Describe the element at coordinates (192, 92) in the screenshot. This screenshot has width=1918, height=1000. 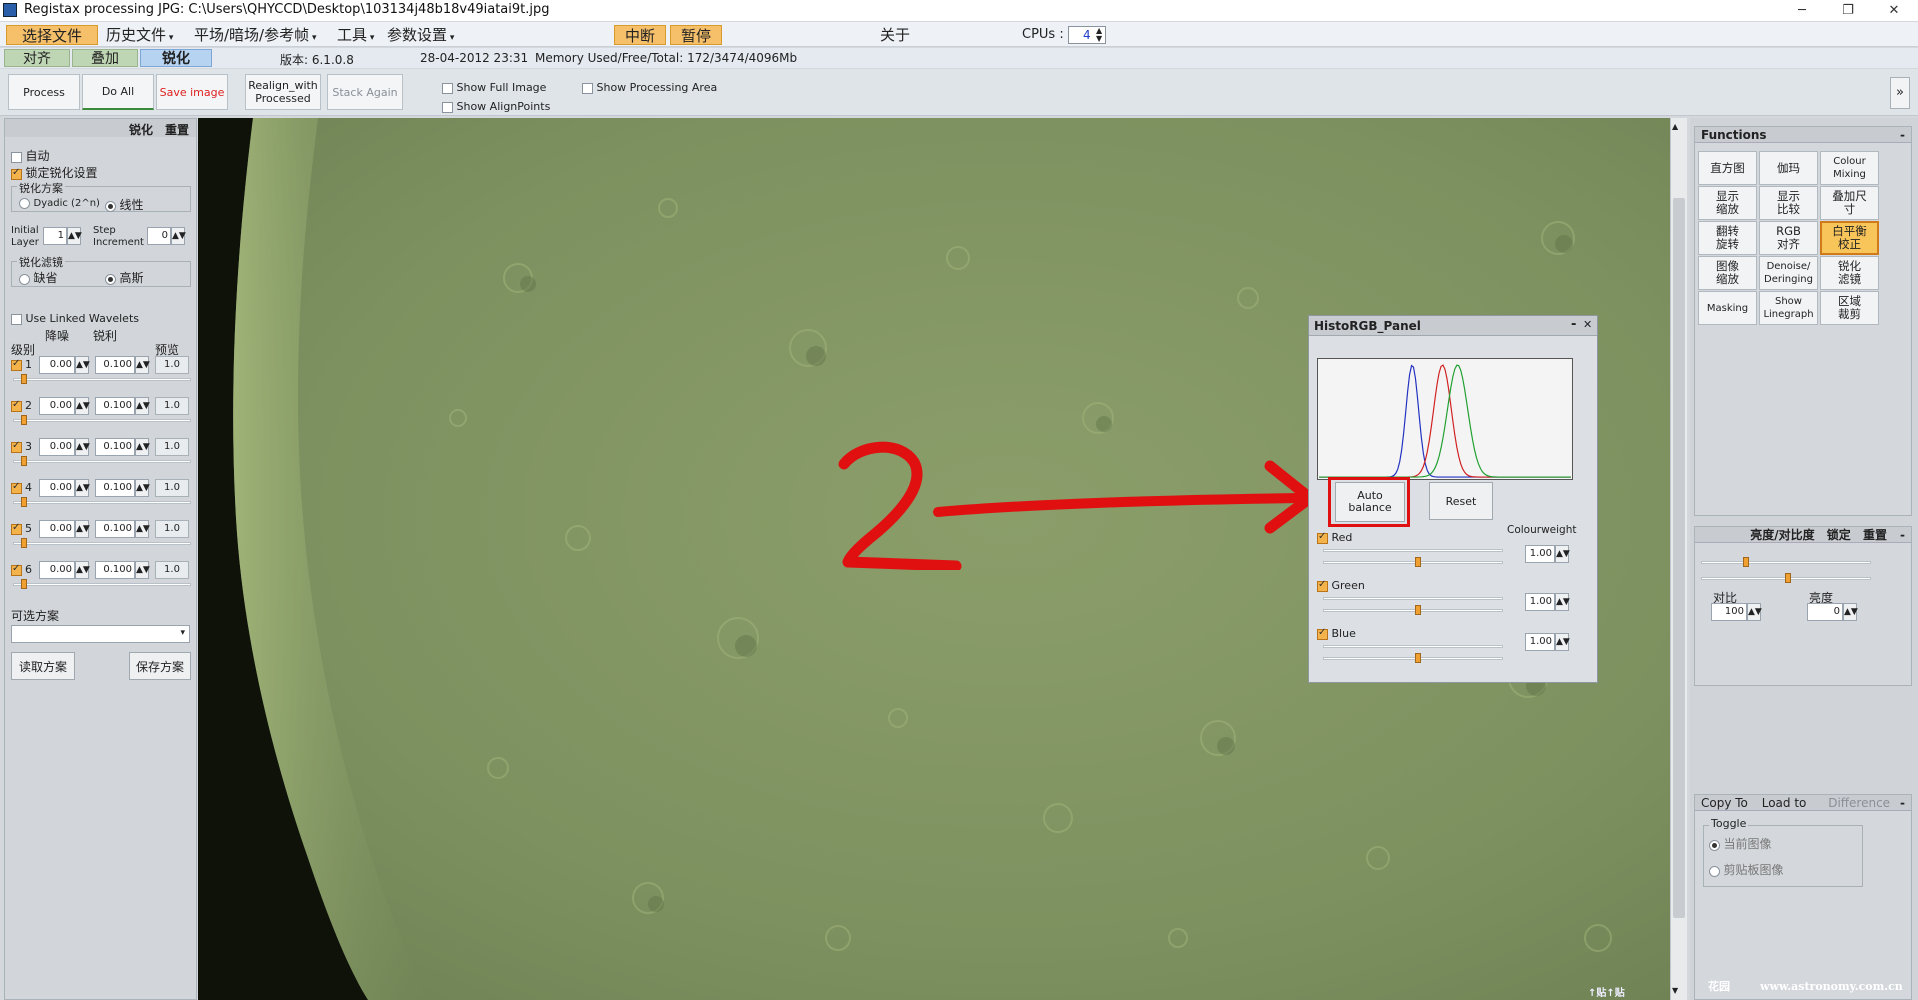
I see `save-image-button: Save image` at that location.